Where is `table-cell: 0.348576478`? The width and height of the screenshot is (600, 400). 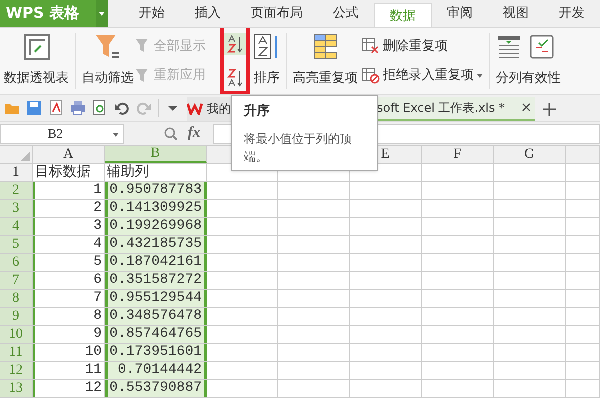 table-cell: 0.348576478 is located at coordinates (156, 316).